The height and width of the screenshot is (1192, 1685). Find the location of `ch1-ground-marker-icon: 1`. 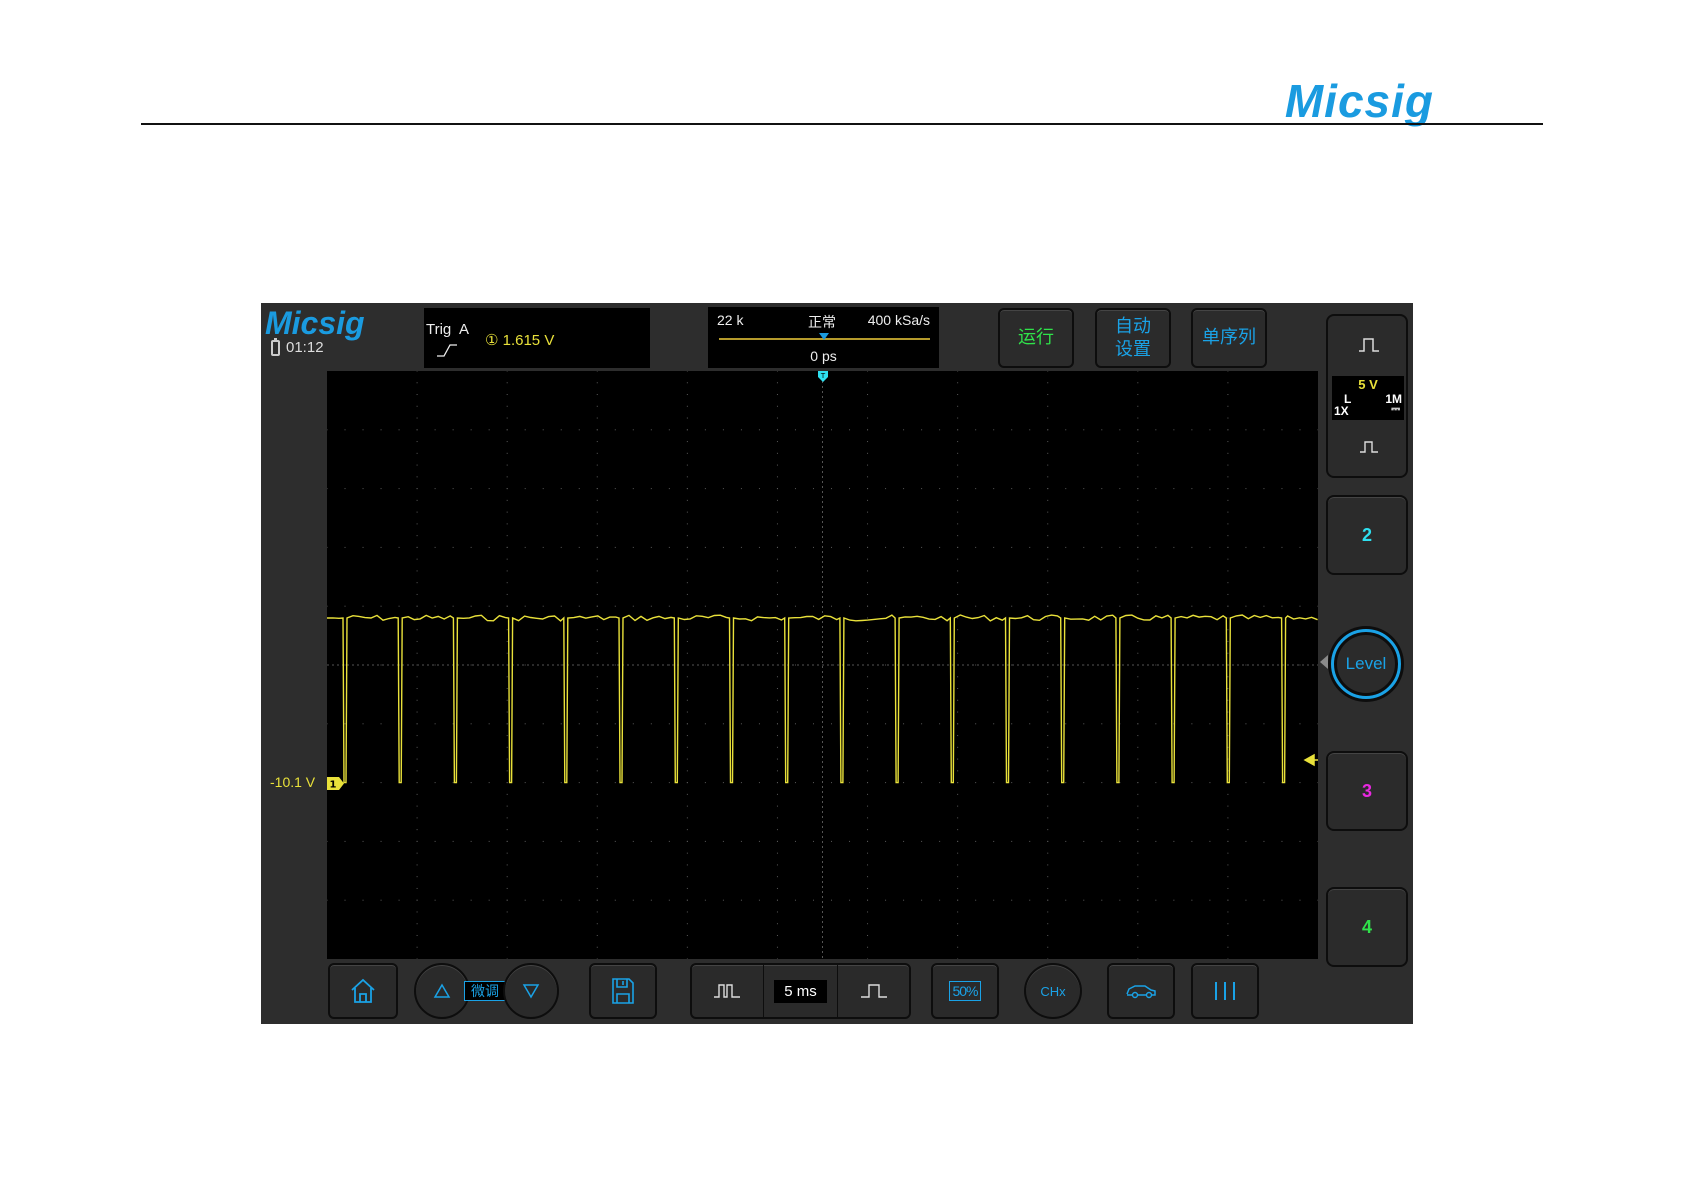

ch1-ground-marker-icon: 1 is located at coordinates (335, 783).